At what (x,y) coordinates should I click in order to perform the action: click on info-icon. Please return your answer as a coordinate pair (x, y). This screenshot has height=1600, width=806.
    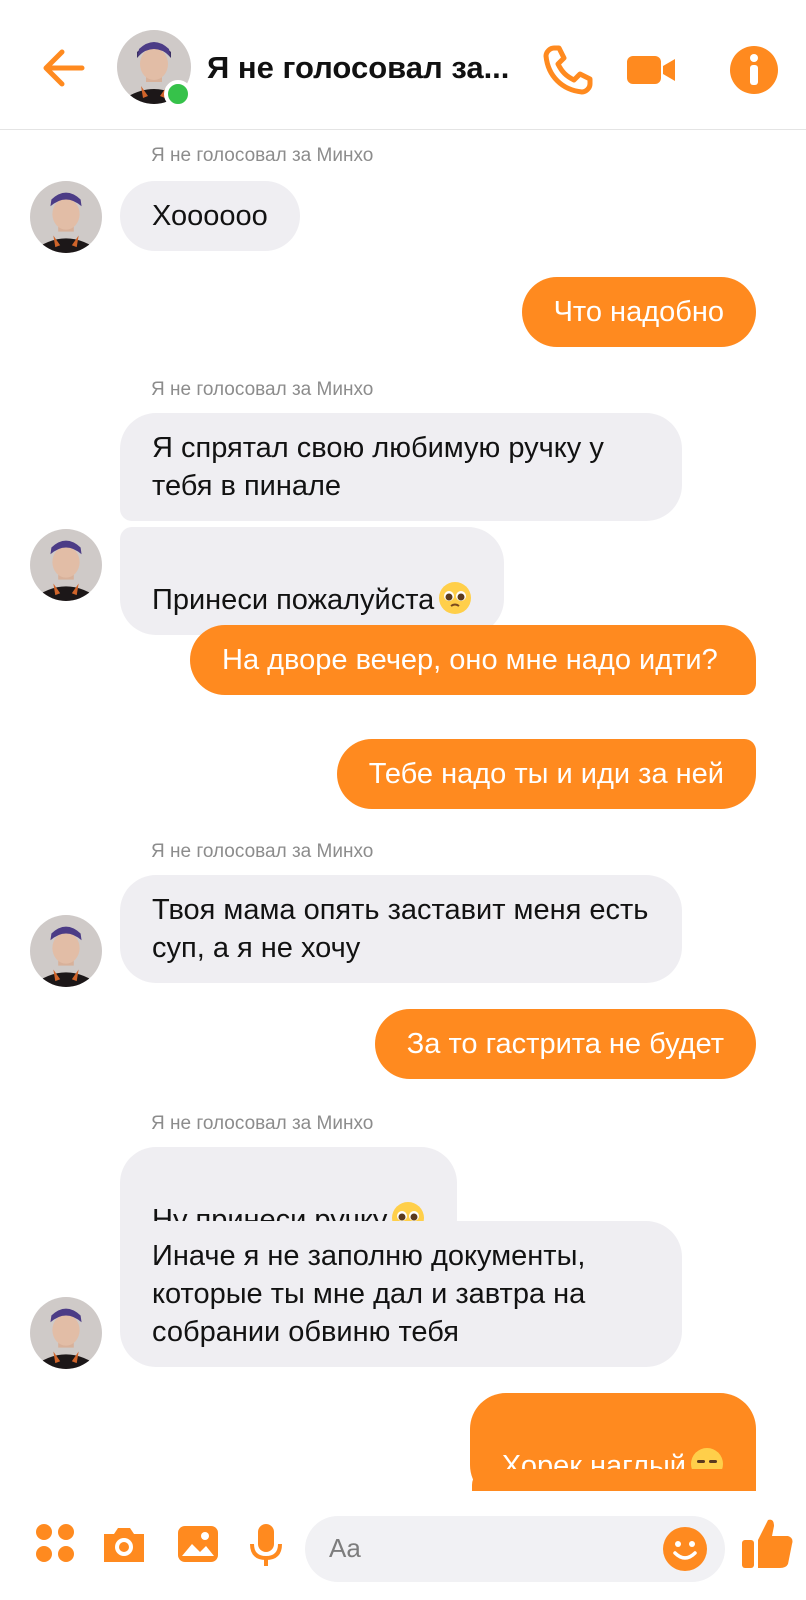
    Looking at the image, I should click on (754, 70).